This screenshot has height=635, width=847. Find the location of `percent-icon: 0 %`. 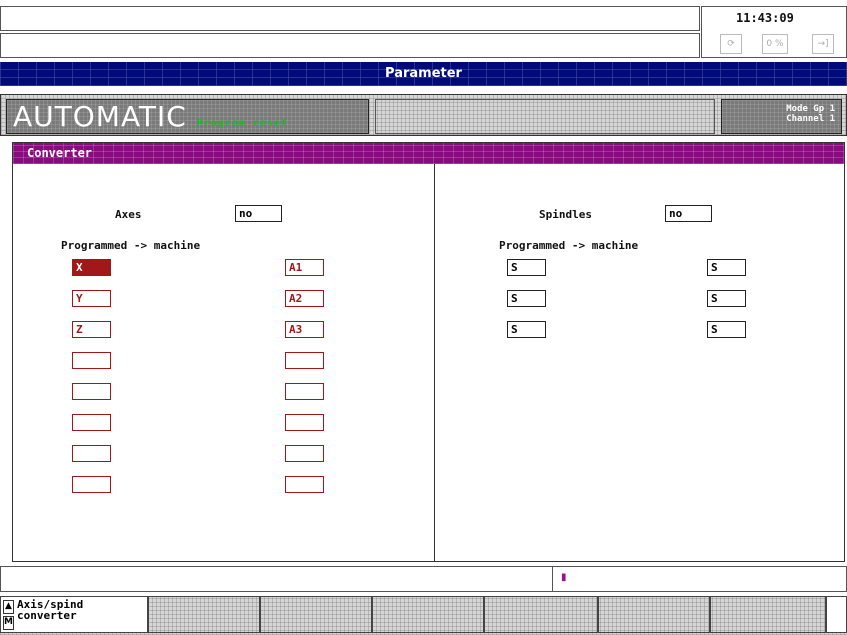

percent-icon: 0 % is located at coordinates (775, 44).